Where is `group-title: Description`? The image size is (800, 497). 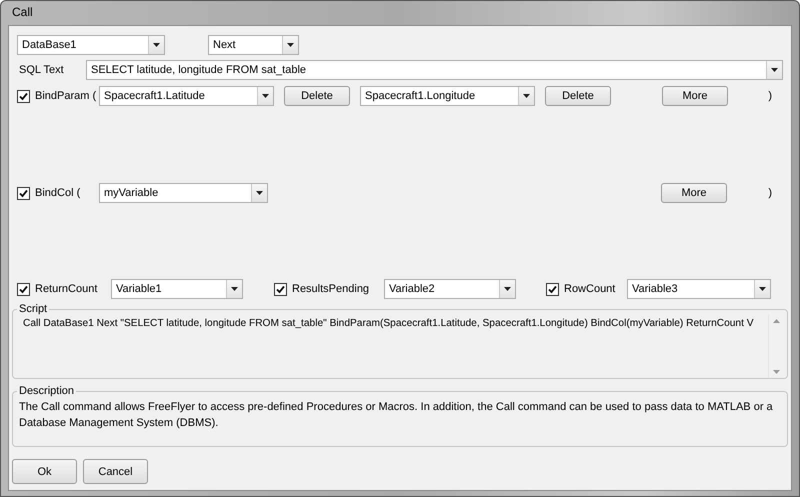 group-title: Description is located at coordinates (47, 391).